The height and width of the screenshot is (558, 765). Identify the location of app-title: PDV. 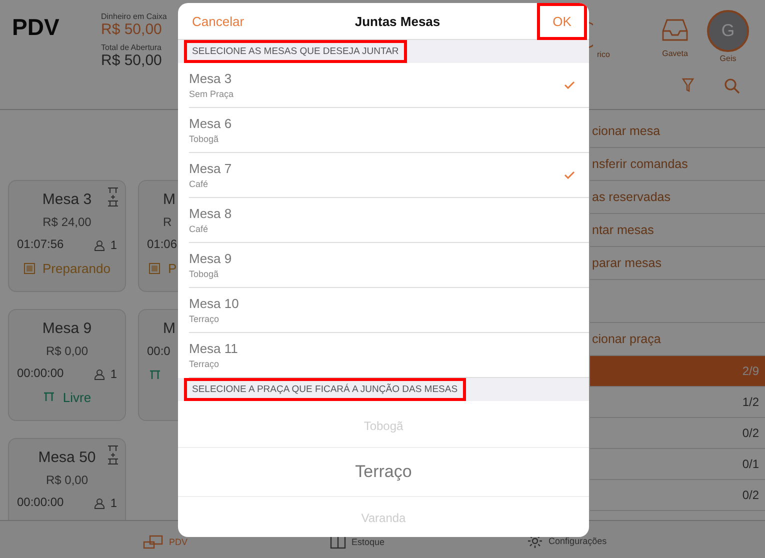
(35, 27).